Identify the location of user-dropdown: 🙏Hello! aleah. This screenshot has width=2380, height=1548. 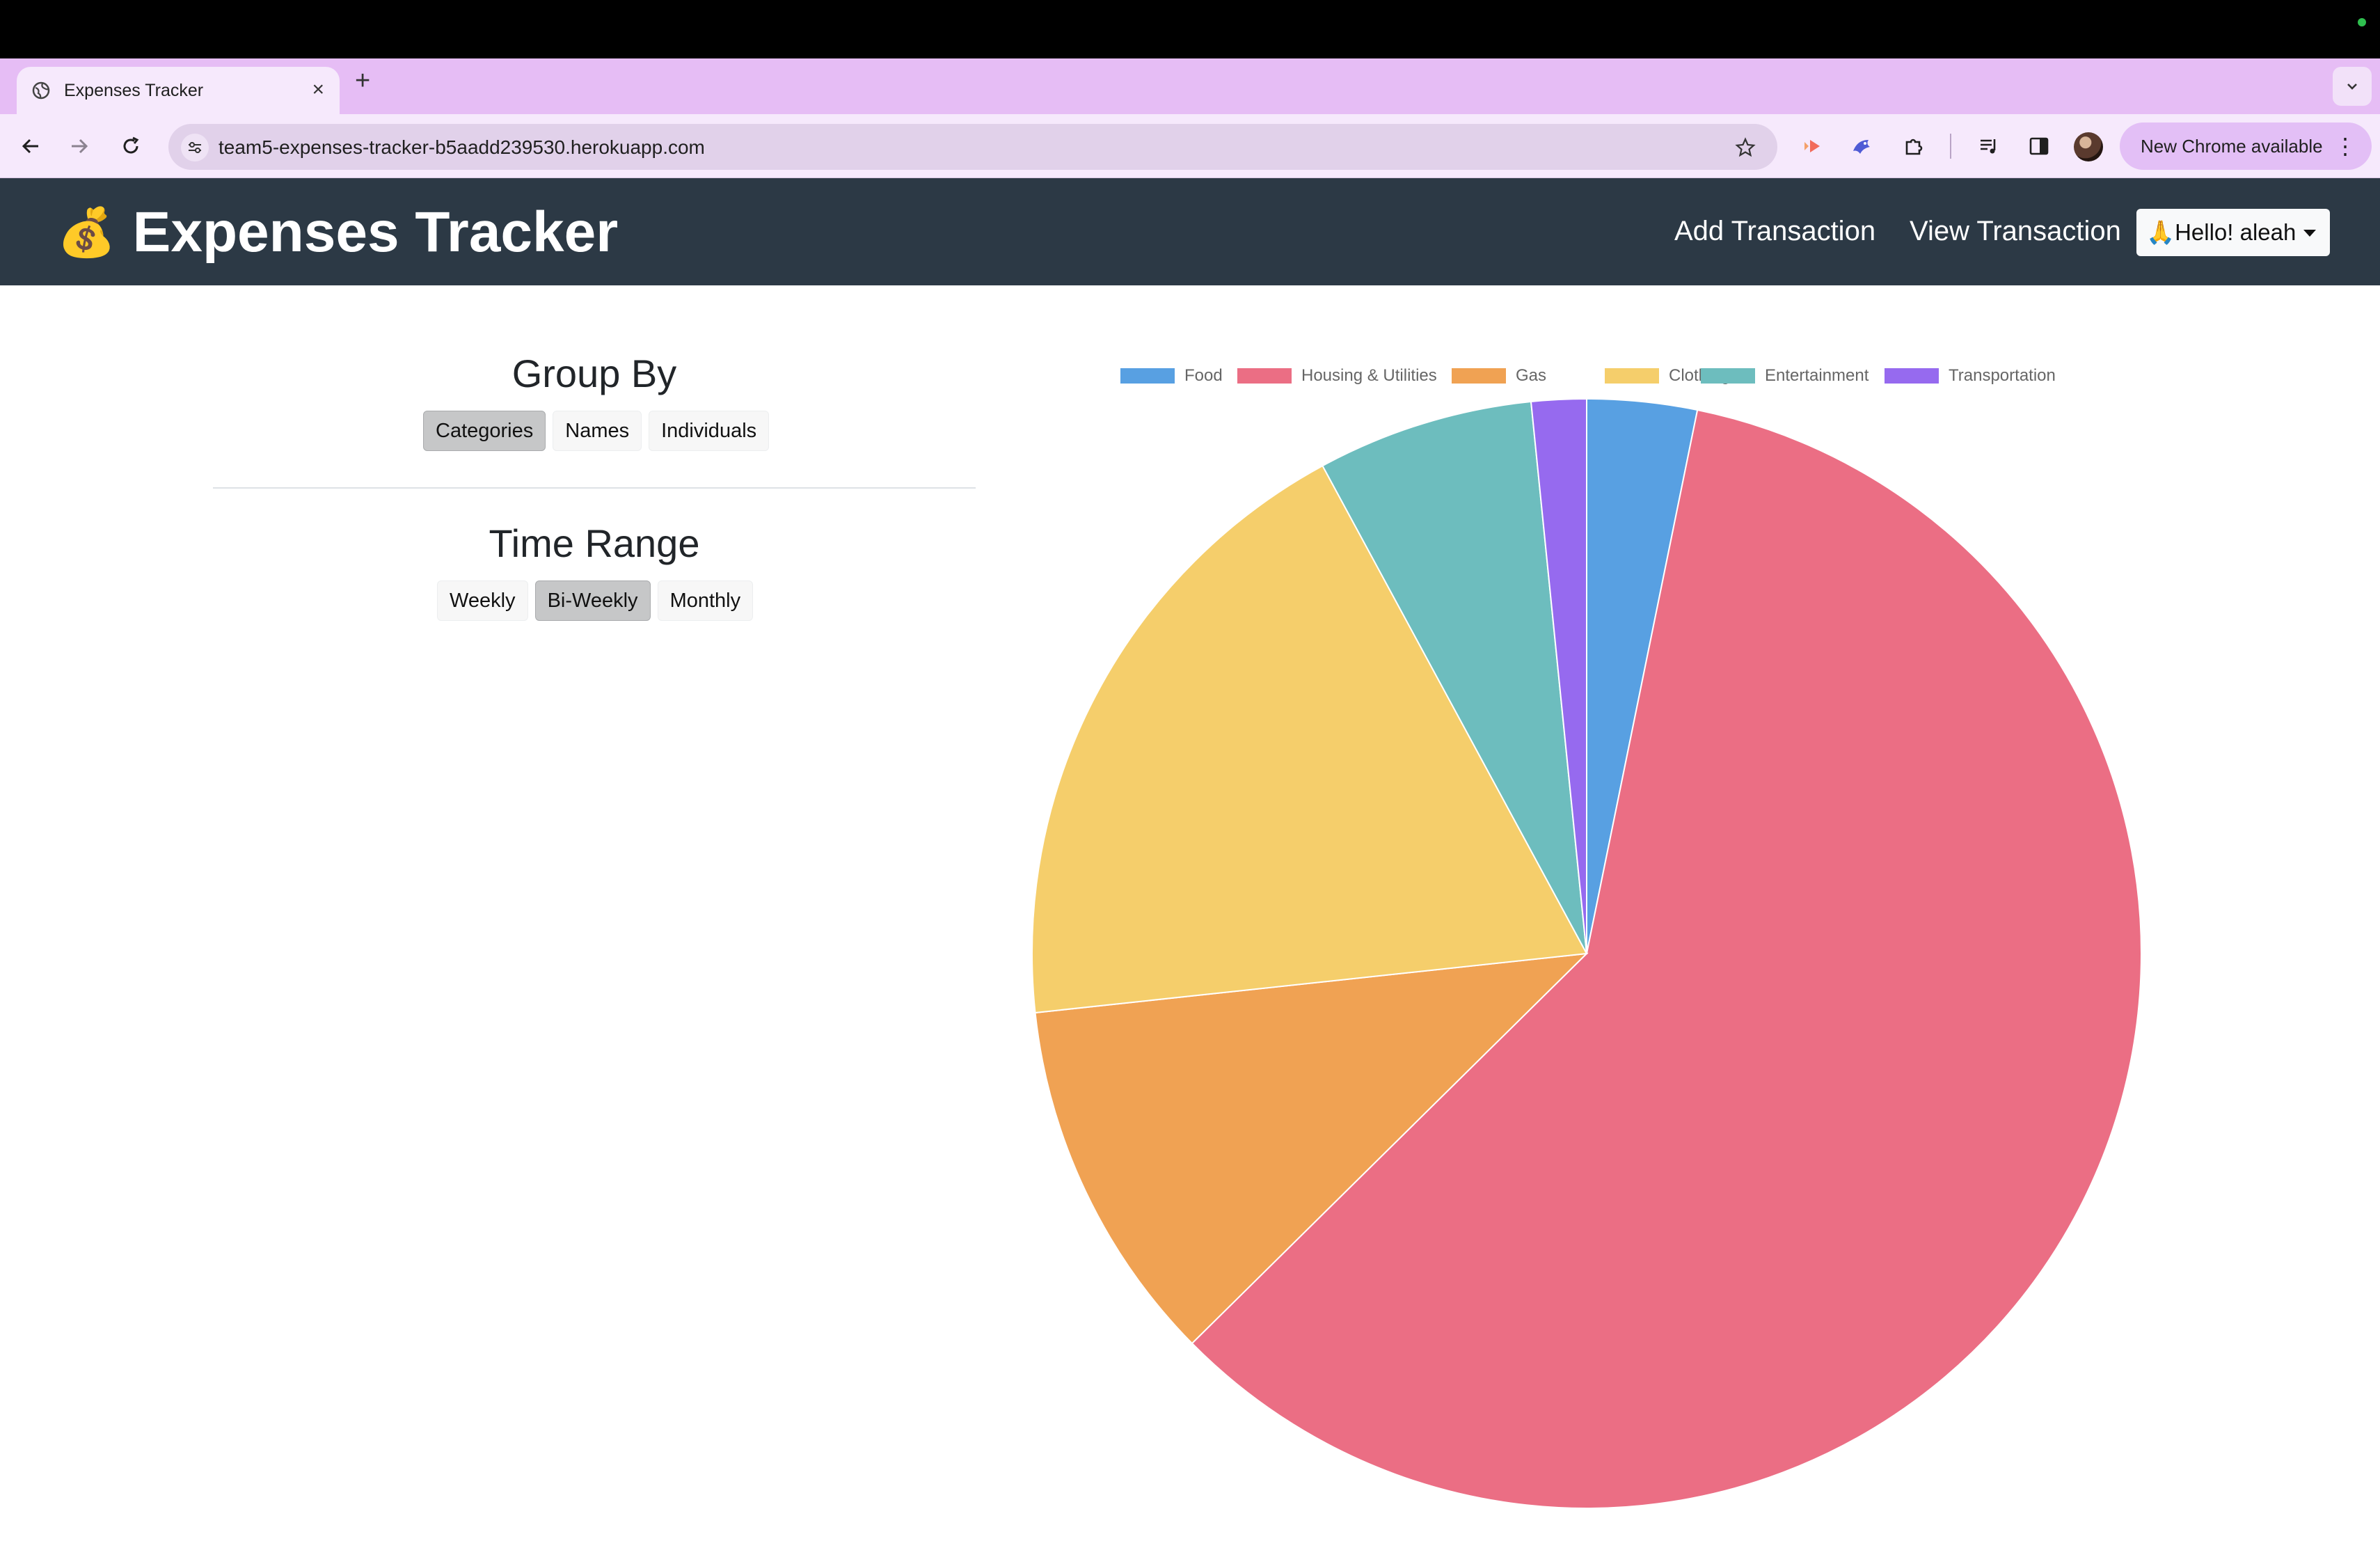
(2233, 232).